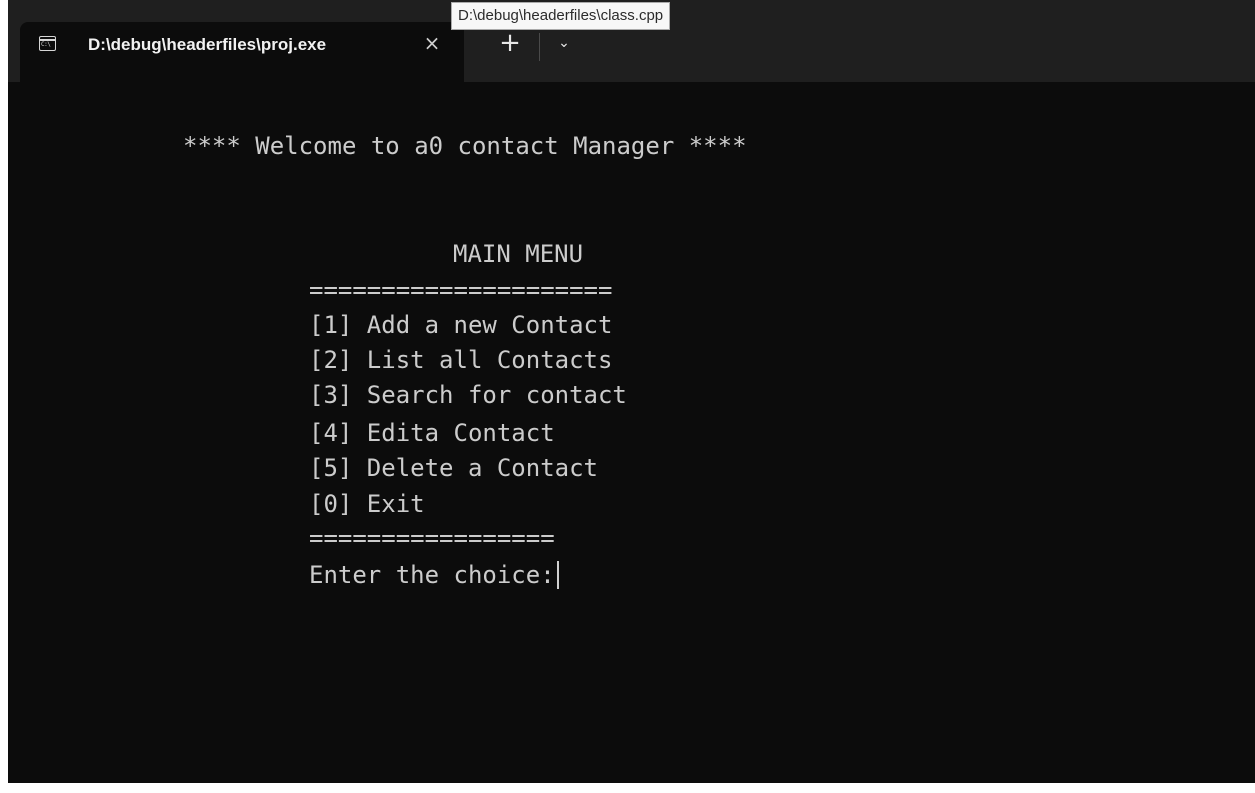 The width and height of the screenshot is (1255, 793). Describe the element at coordinates (432, 433) in the screenshot. I see `menu-item-edit: [4] Edita Contact` at that location.